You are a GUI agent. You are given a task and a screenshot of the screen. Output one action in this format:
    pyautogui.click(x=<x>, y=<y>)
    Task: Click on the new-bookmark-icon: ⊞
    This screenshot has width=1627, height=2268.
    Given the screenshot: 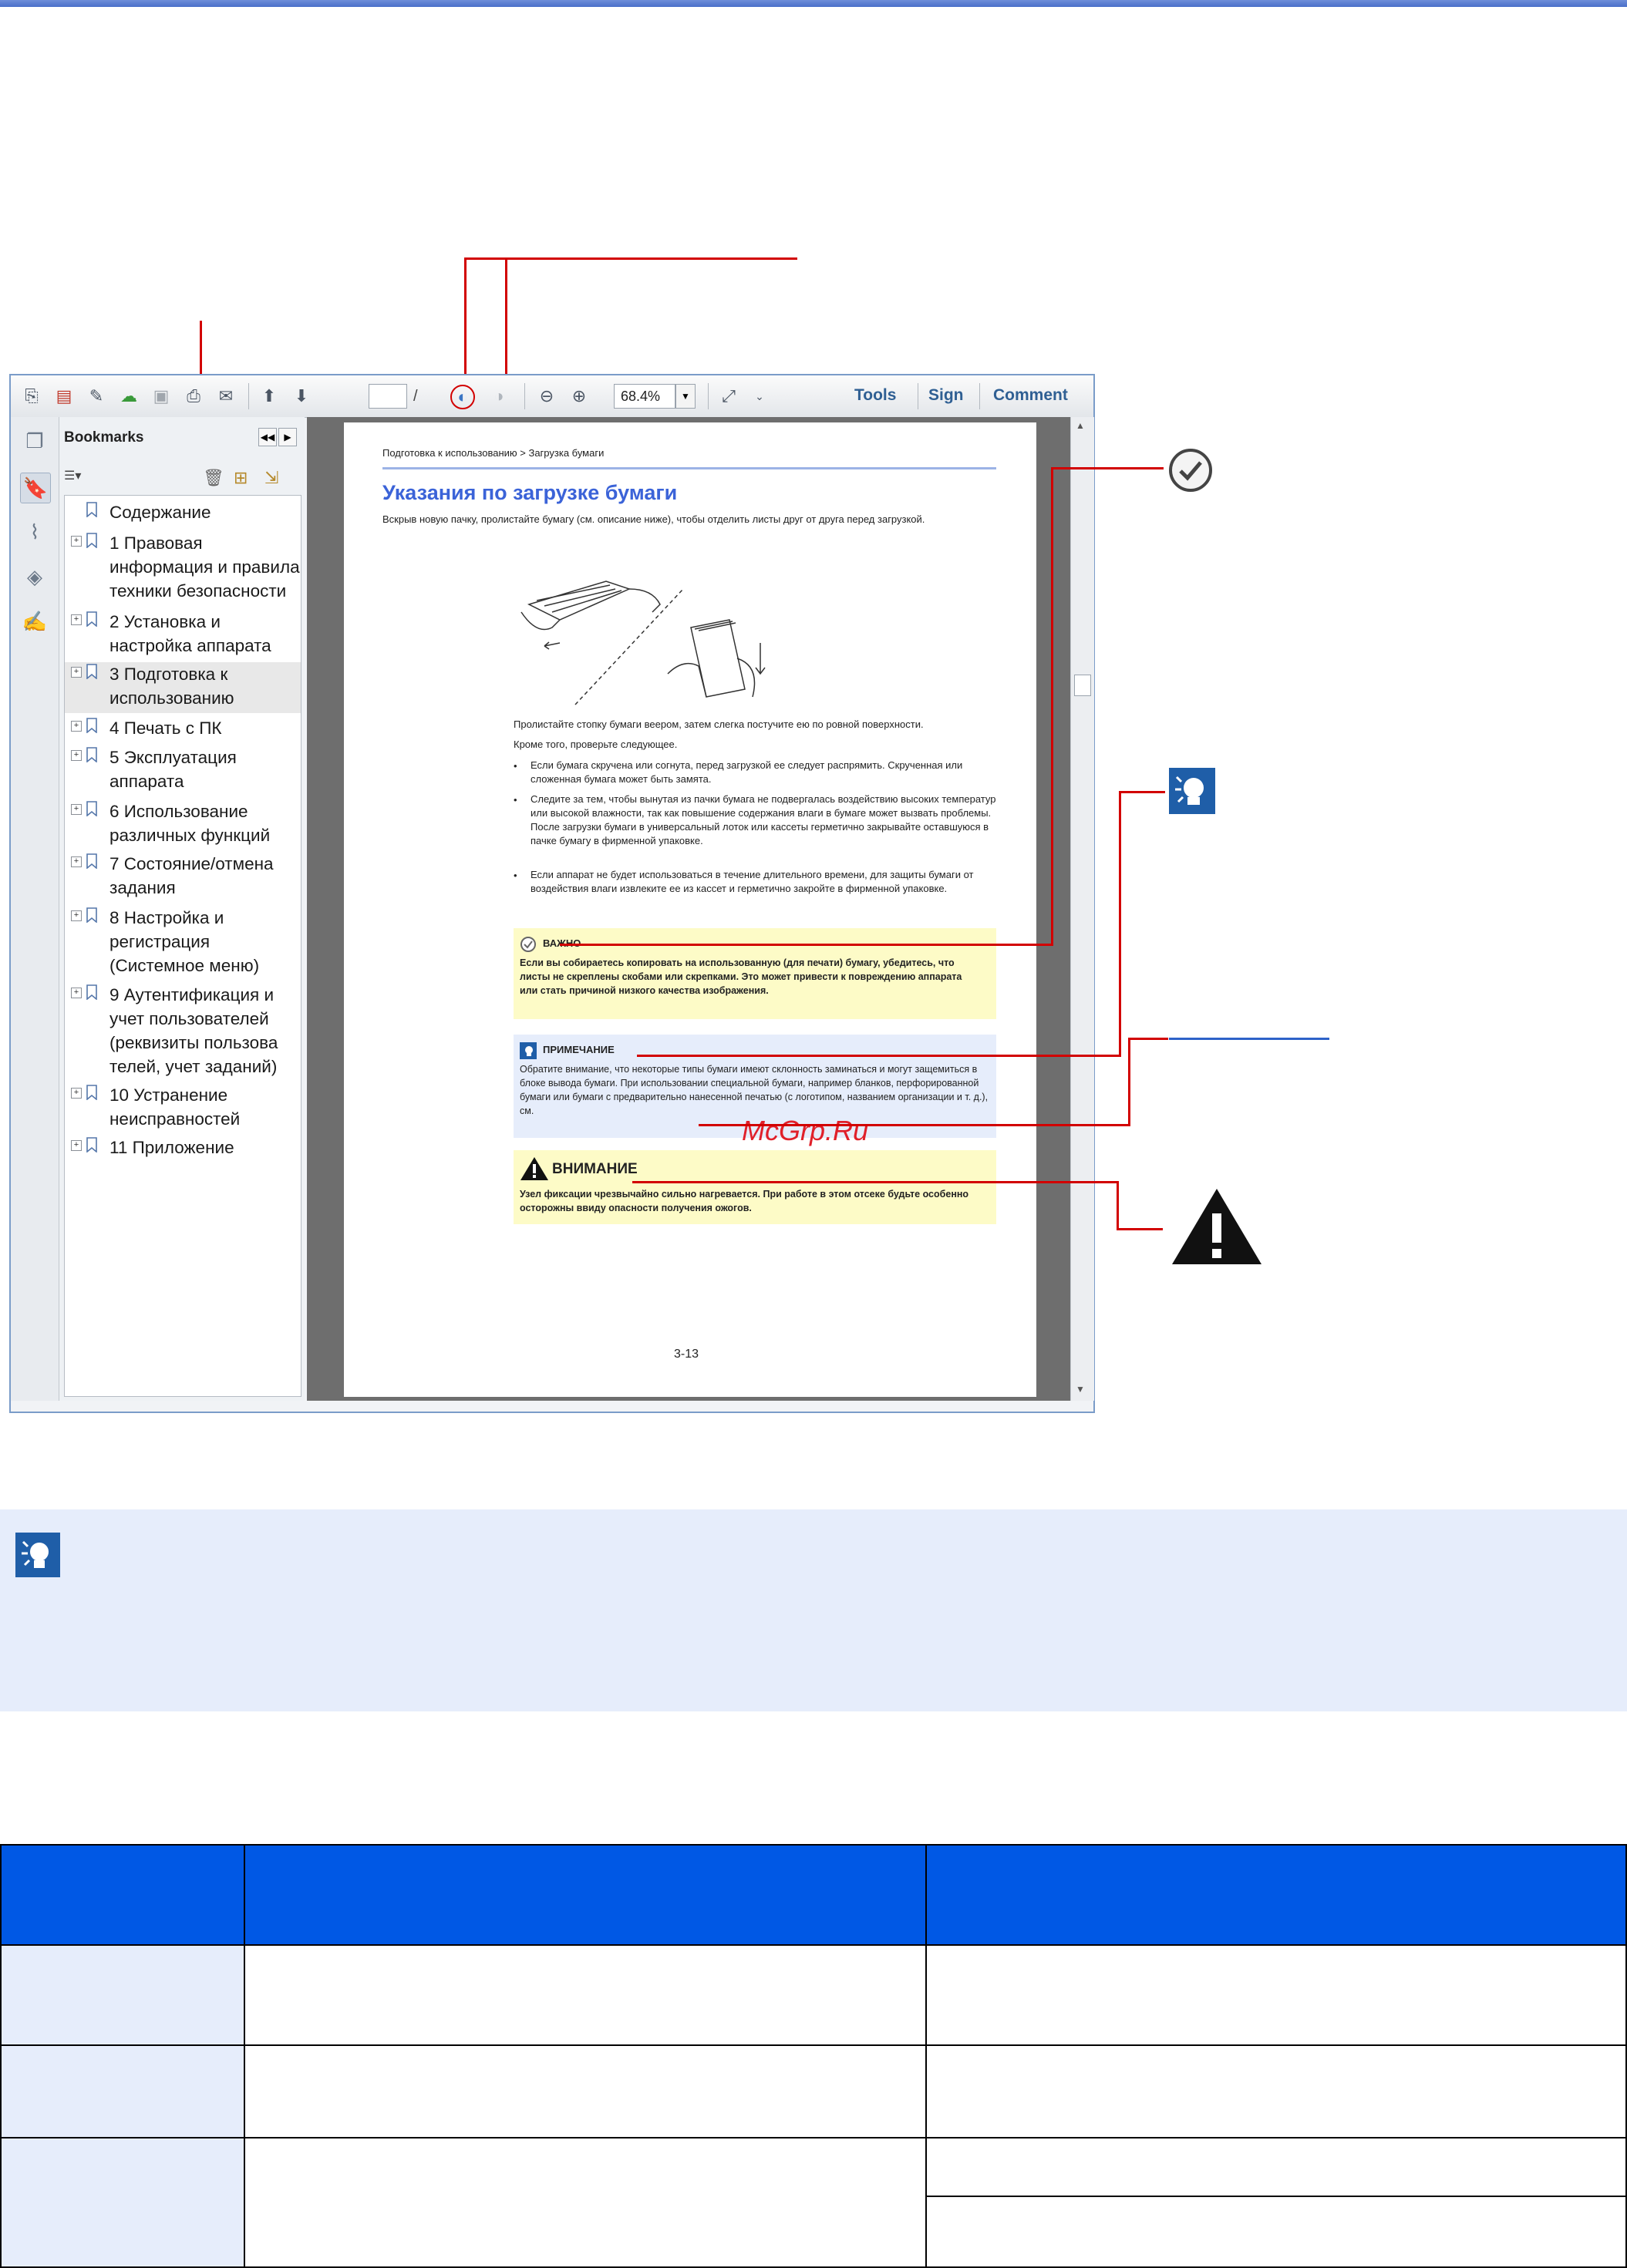 What is the action you would take?
    pyautogui.click(x=241, y=478)
    